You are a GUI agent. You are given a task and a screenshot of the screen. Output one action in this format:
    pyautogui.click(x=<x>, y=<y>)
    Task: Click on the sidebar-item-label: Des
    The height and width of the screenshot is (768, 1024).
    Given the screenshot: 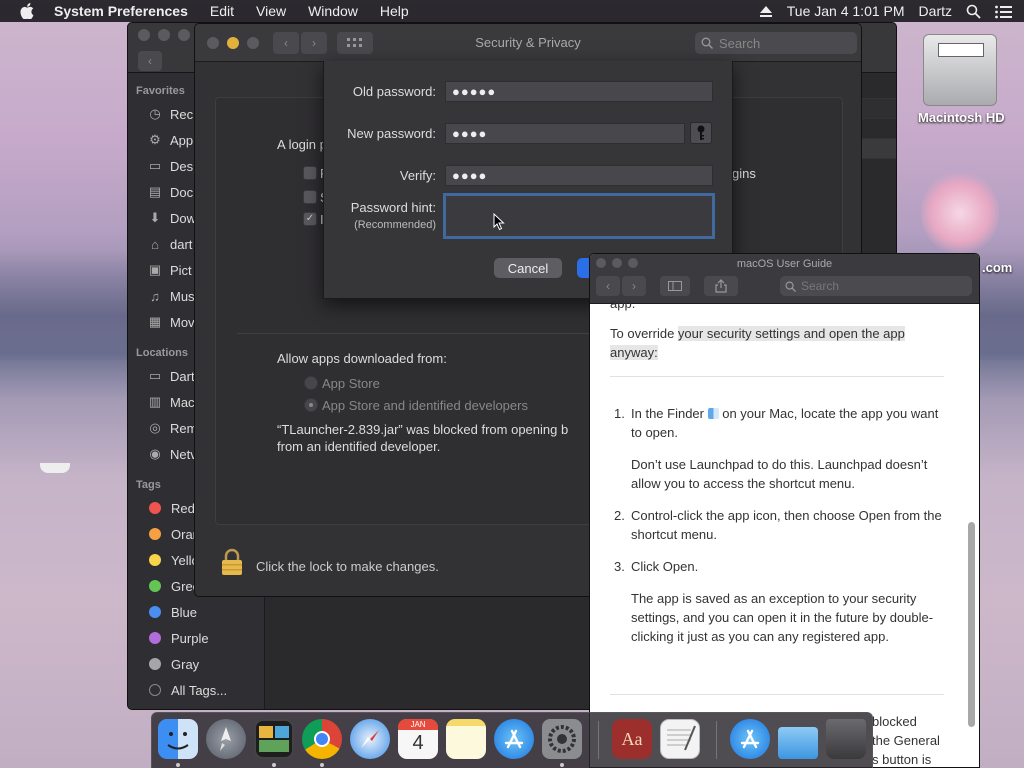 What is the action you would take?
    pyautogui.click(x=182, y=166)
    